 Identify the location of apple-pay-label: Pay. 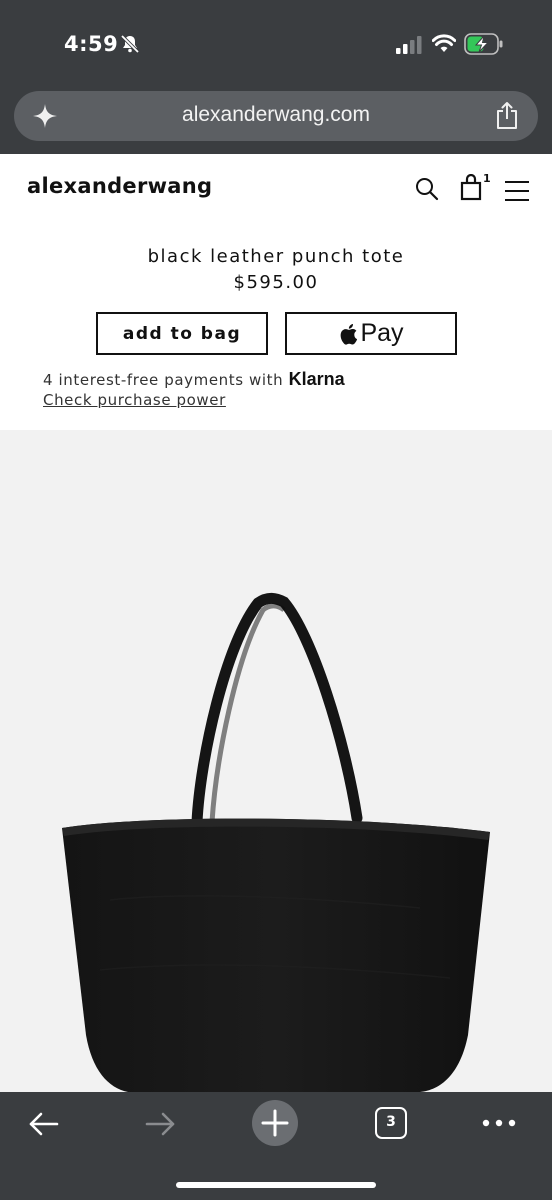
(382, 333).